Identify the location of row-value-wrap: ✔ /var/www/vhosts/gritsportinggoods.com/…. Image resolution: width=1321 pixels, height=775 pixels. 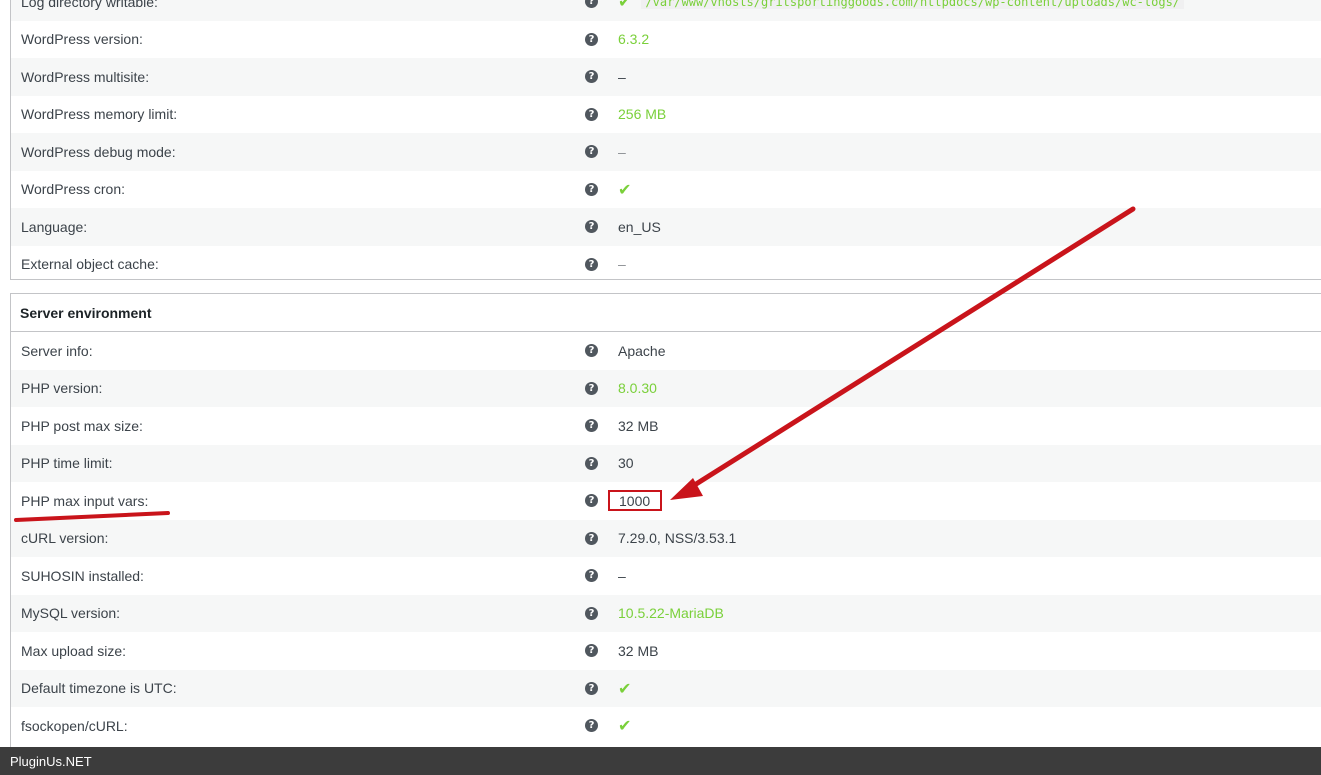
(901, 6).